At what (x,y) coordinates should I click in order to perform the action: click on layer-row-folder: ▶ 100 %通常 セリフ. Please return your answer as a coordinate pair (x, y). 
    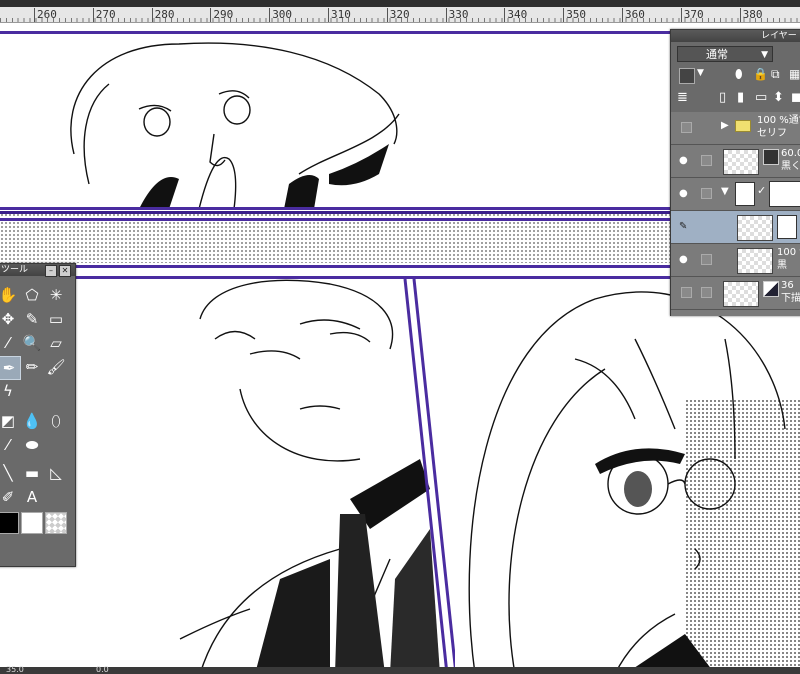
    Looking at the image, I should click on (735, 128).